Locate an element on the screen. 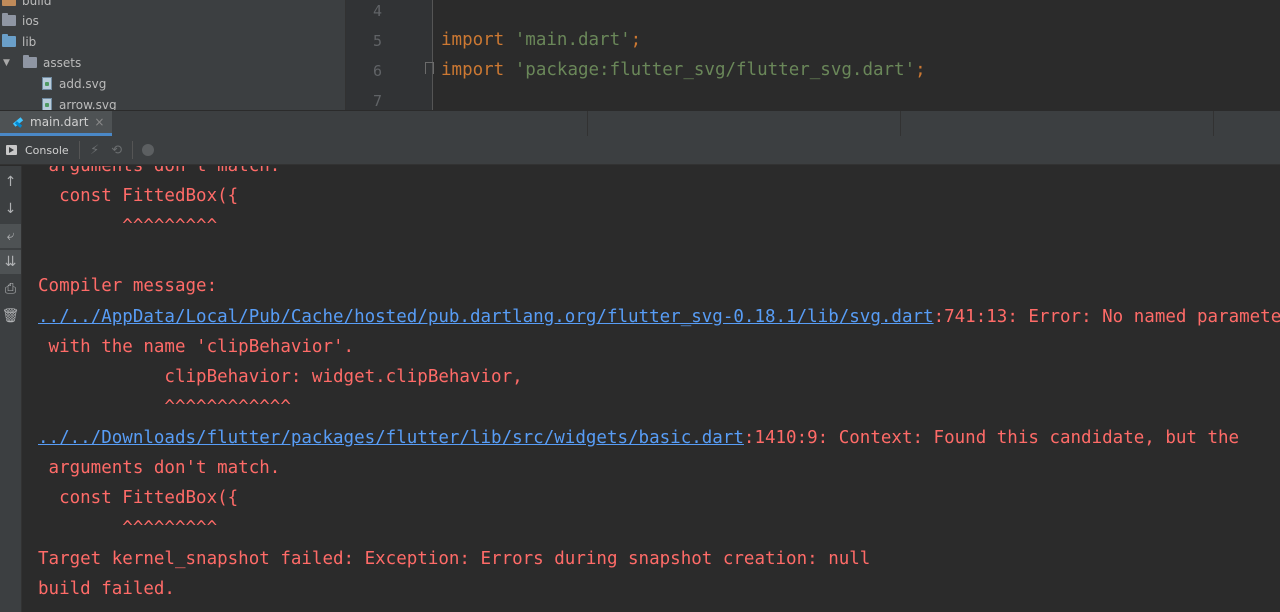 Image resolution: width=1280 pixels, height=612 pixels. console-icon is located at coordinates (11, 150).